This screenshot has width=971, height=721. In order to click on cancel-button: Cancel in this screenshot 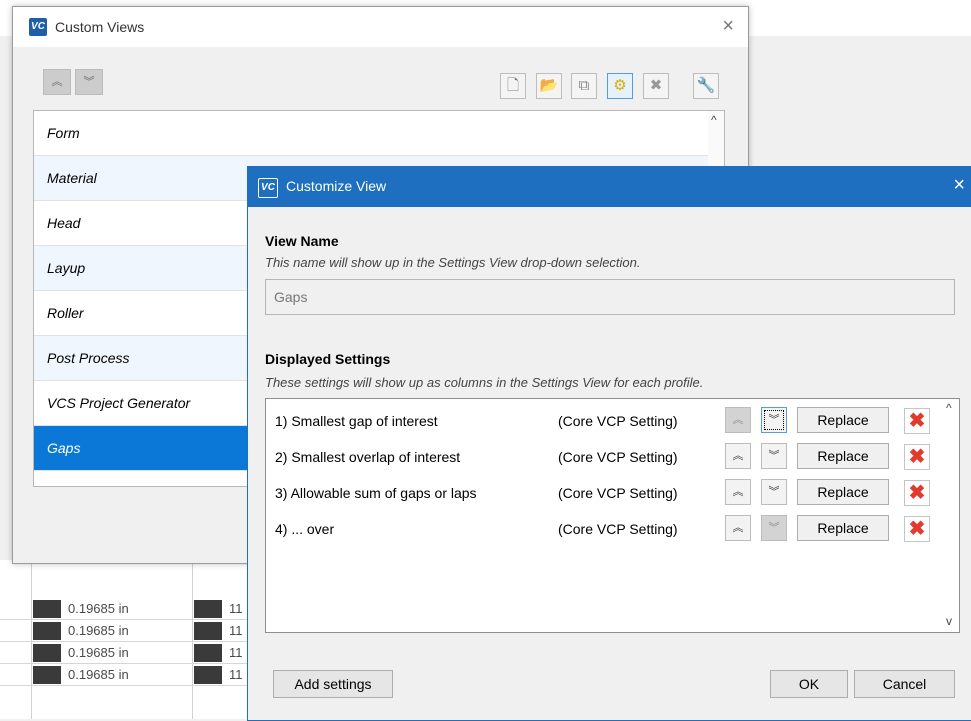, I will do `click(904, 684)`.